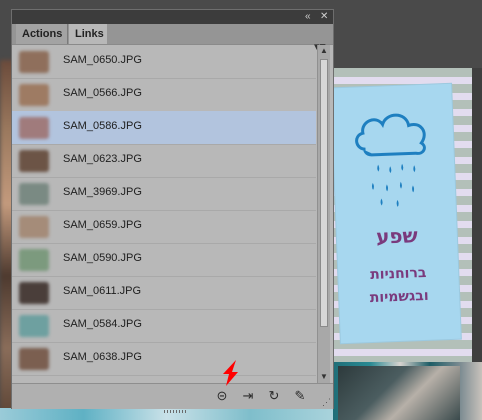 Image resolution: width=482 pixels, height=420 pixels. Describe the element at coordinates (164, 194) in the screenshot. I see `list-item: SAM_3969.JPG` at that location.